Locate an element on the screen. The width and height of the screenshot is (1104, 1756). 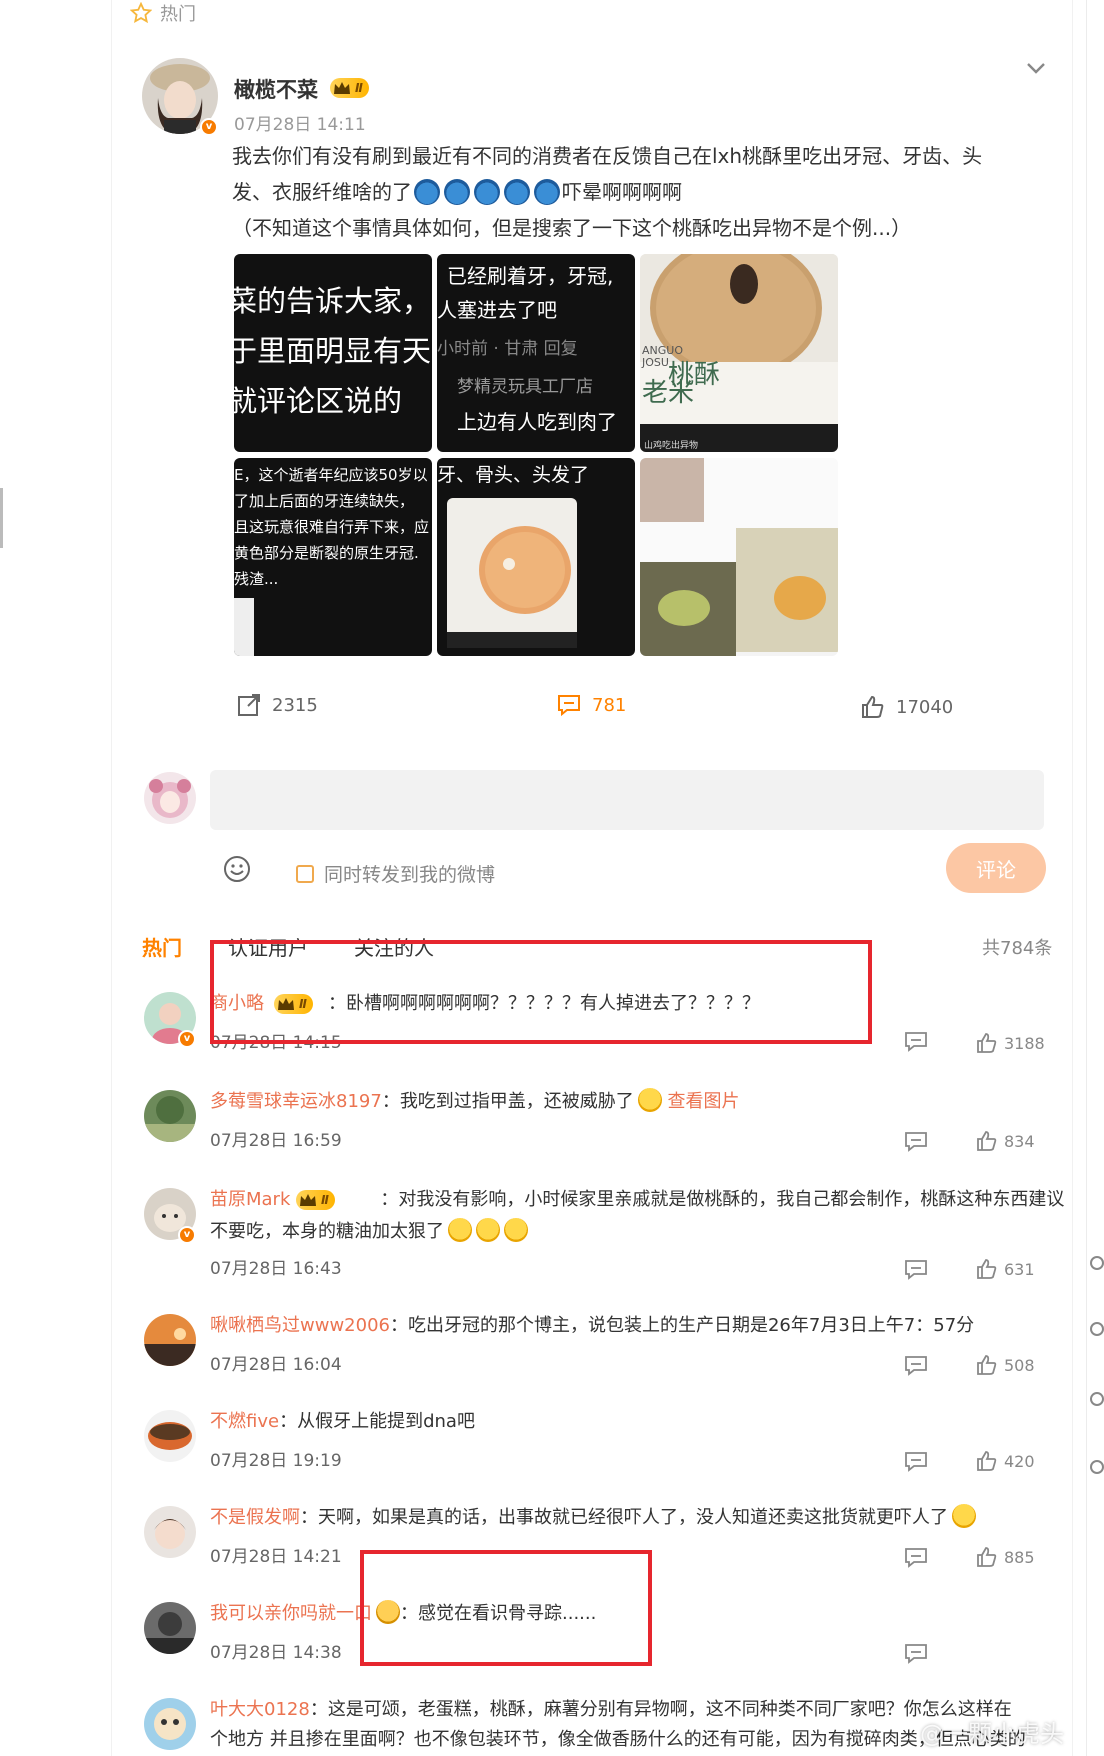
post-body-line-2-end: 吓晕啊啊啊啊 is located at coordinates (622, 192).